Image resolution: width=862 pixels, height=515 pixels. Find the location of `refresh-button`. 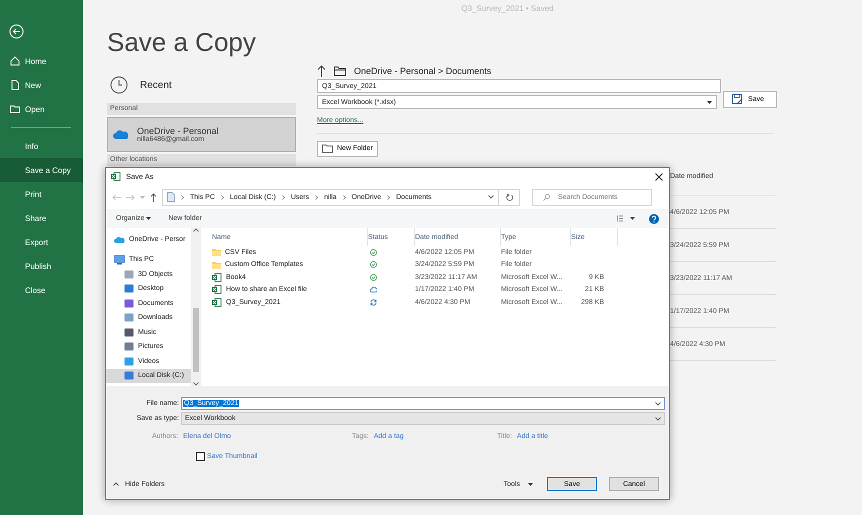

refresh-button is located at coordinates (509, 197).